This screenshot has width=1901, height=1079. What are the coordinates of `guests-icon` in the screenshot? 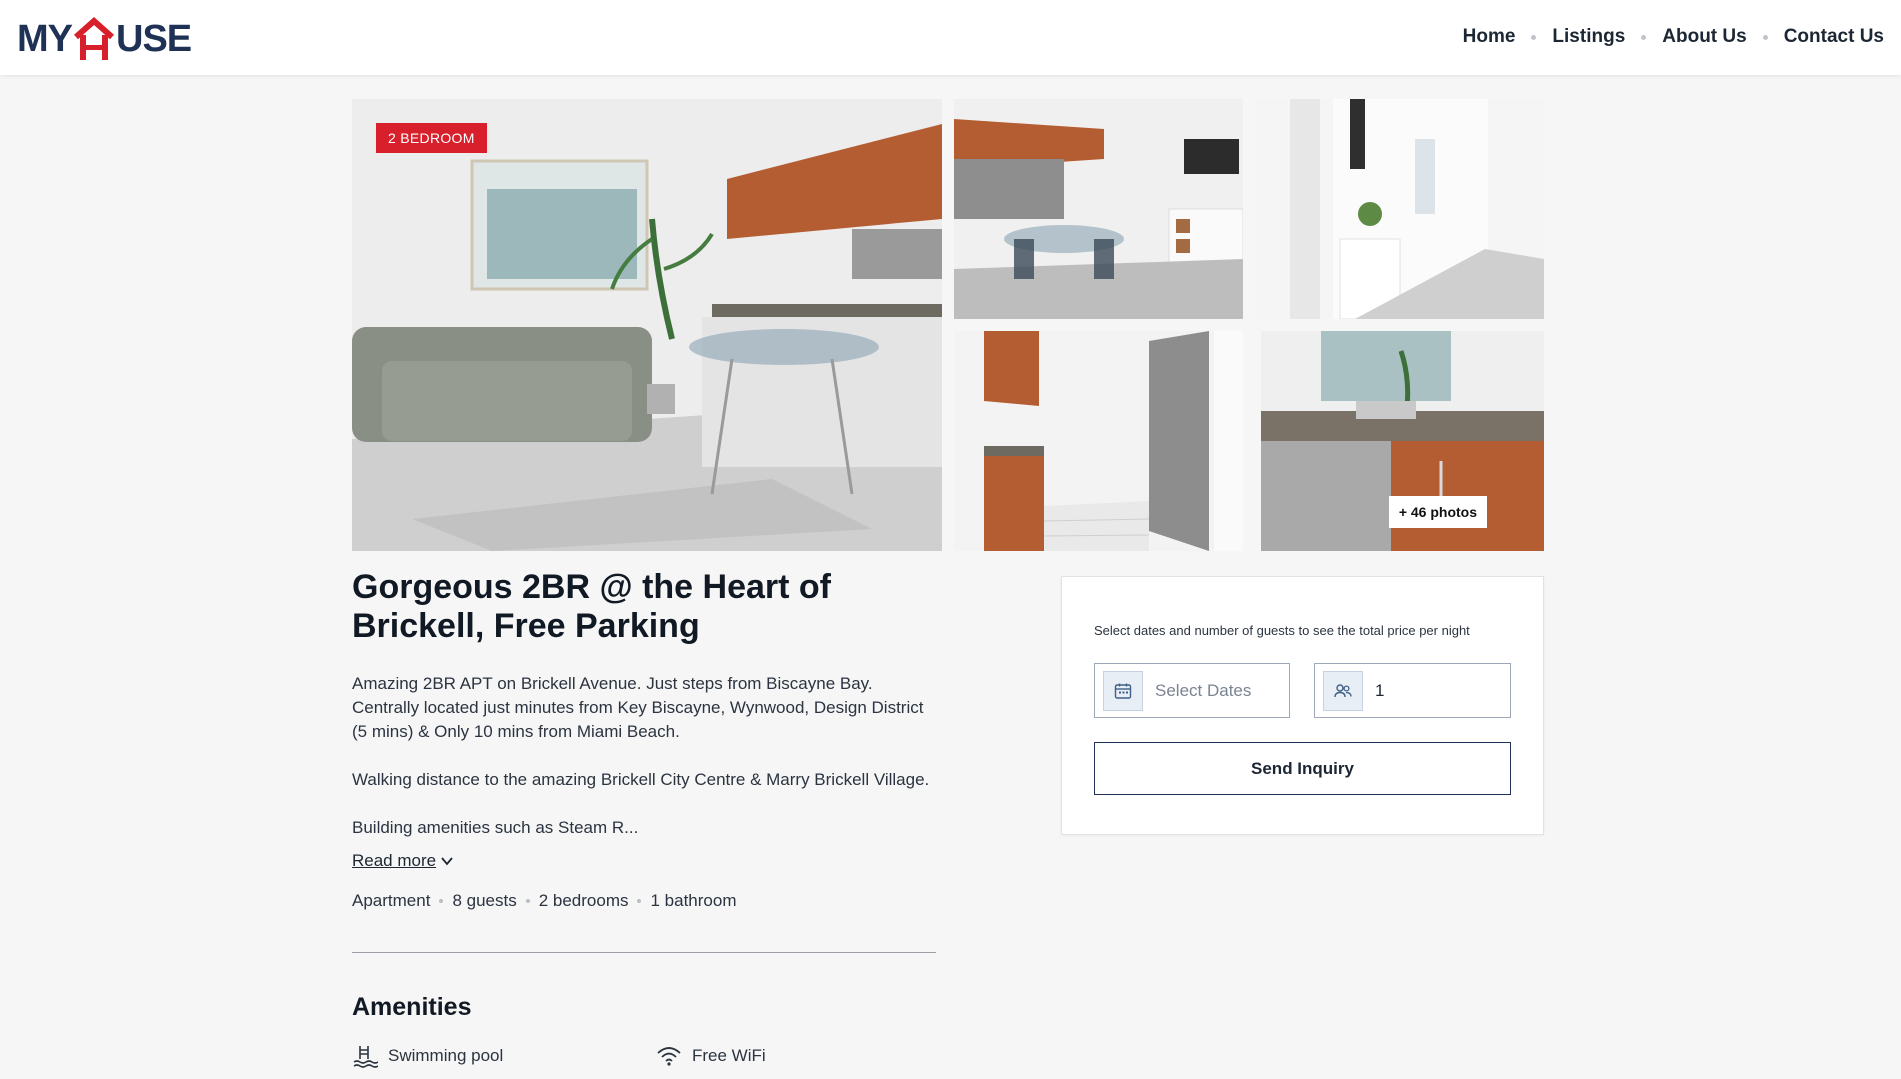 It's located at (1343, 690).